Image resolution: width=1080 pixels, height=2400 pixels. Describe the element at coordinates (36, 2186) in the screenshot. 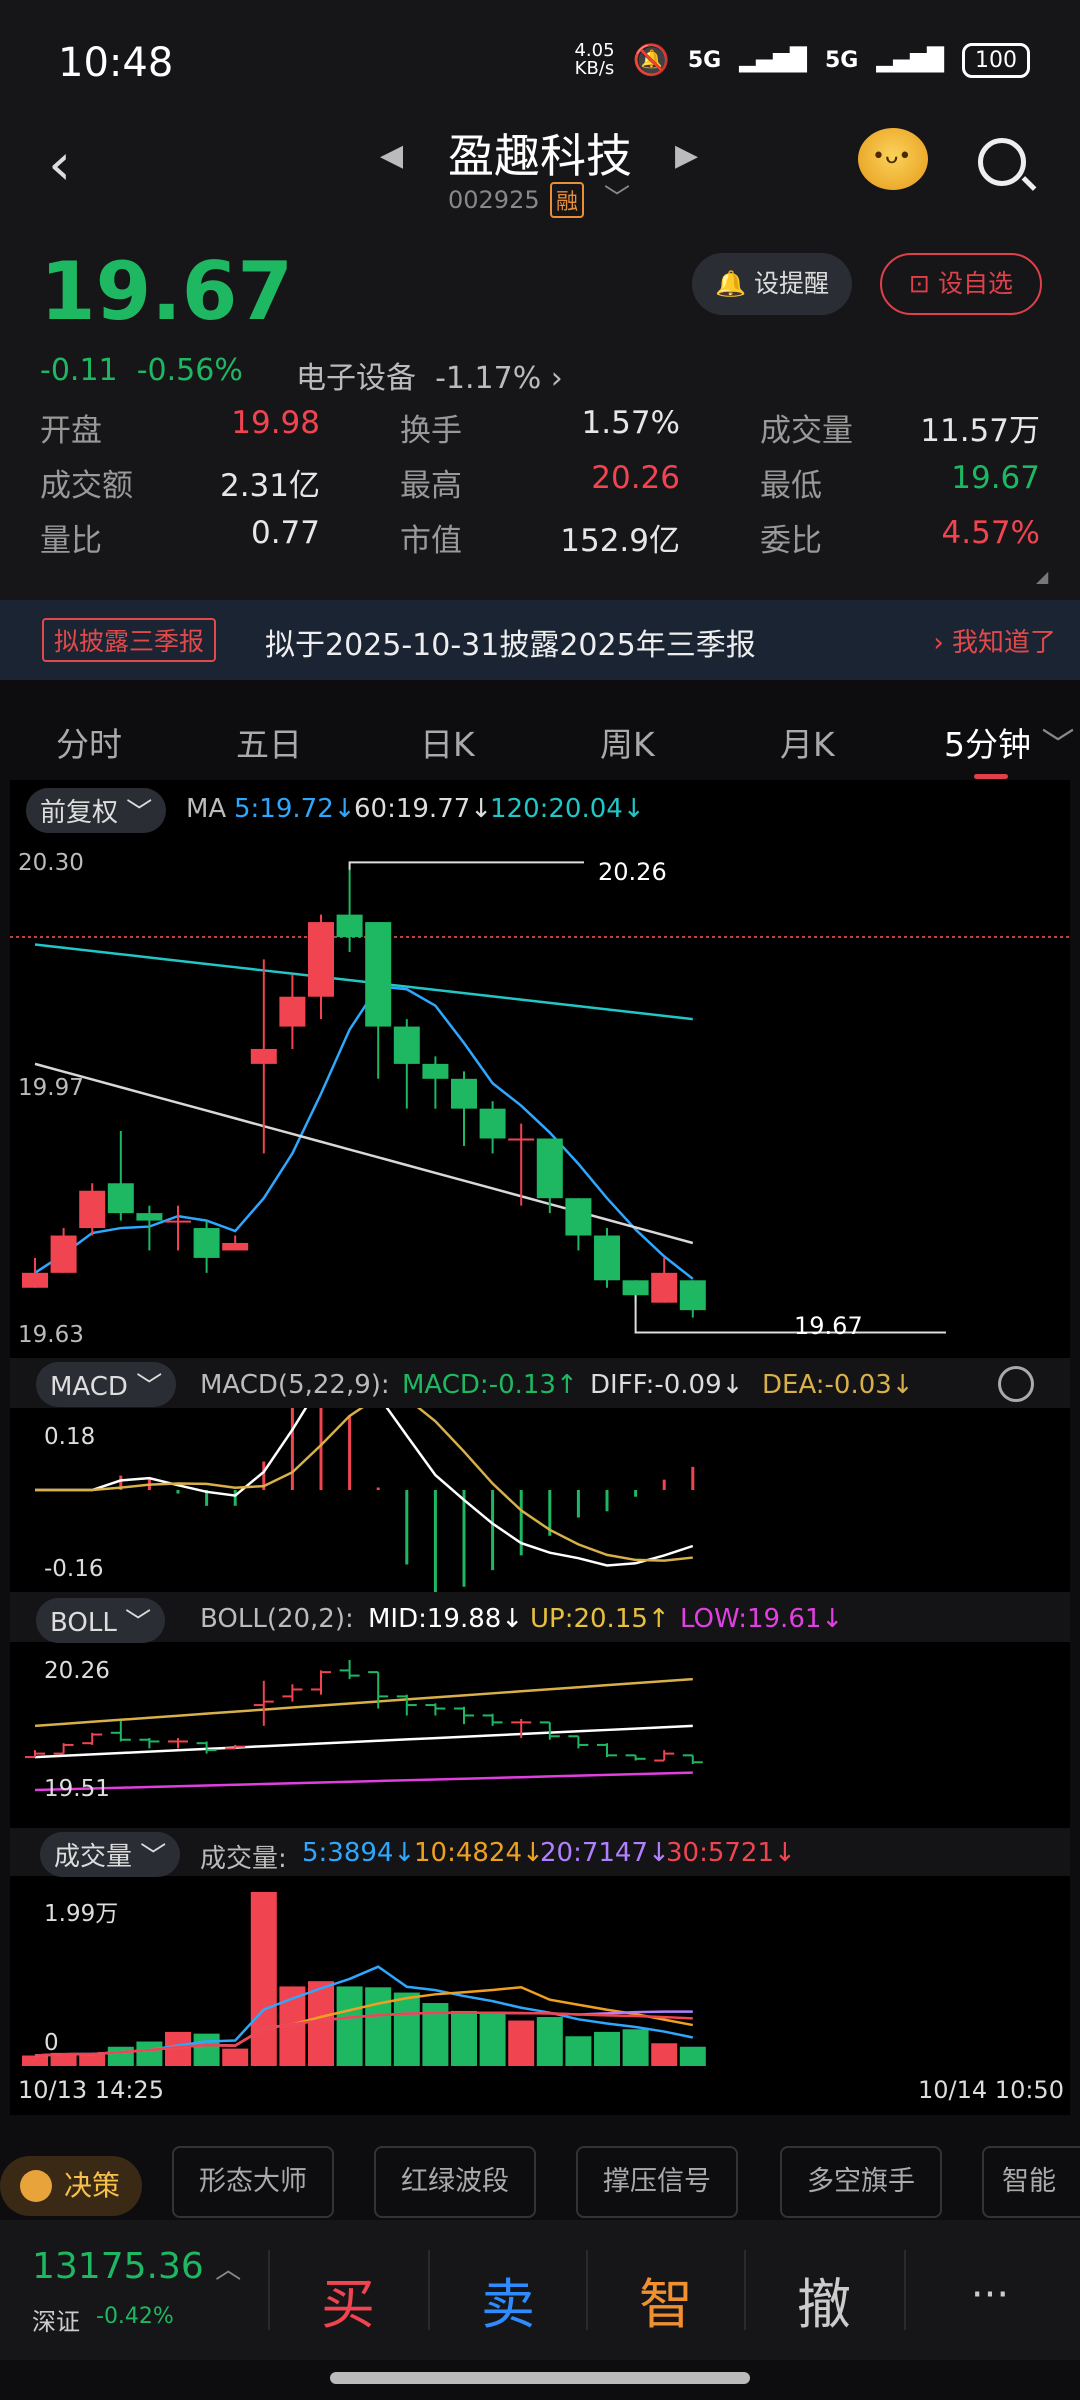

I see `decision-icon` at that location.